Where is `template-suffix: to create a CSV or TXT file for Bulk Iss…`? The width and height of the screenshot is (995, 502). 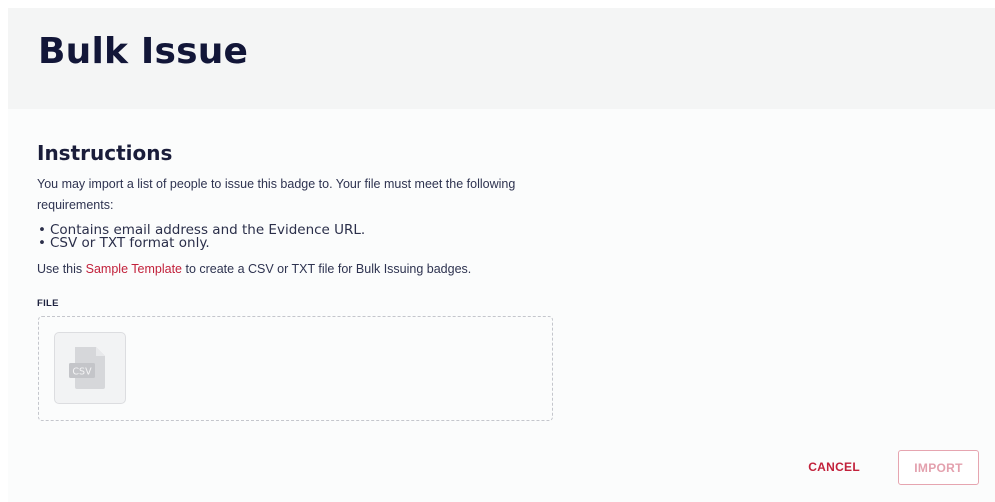
template-suffix: to create a CSV or TXT file for Bulk Iss… is located at coordinates (327, 269).